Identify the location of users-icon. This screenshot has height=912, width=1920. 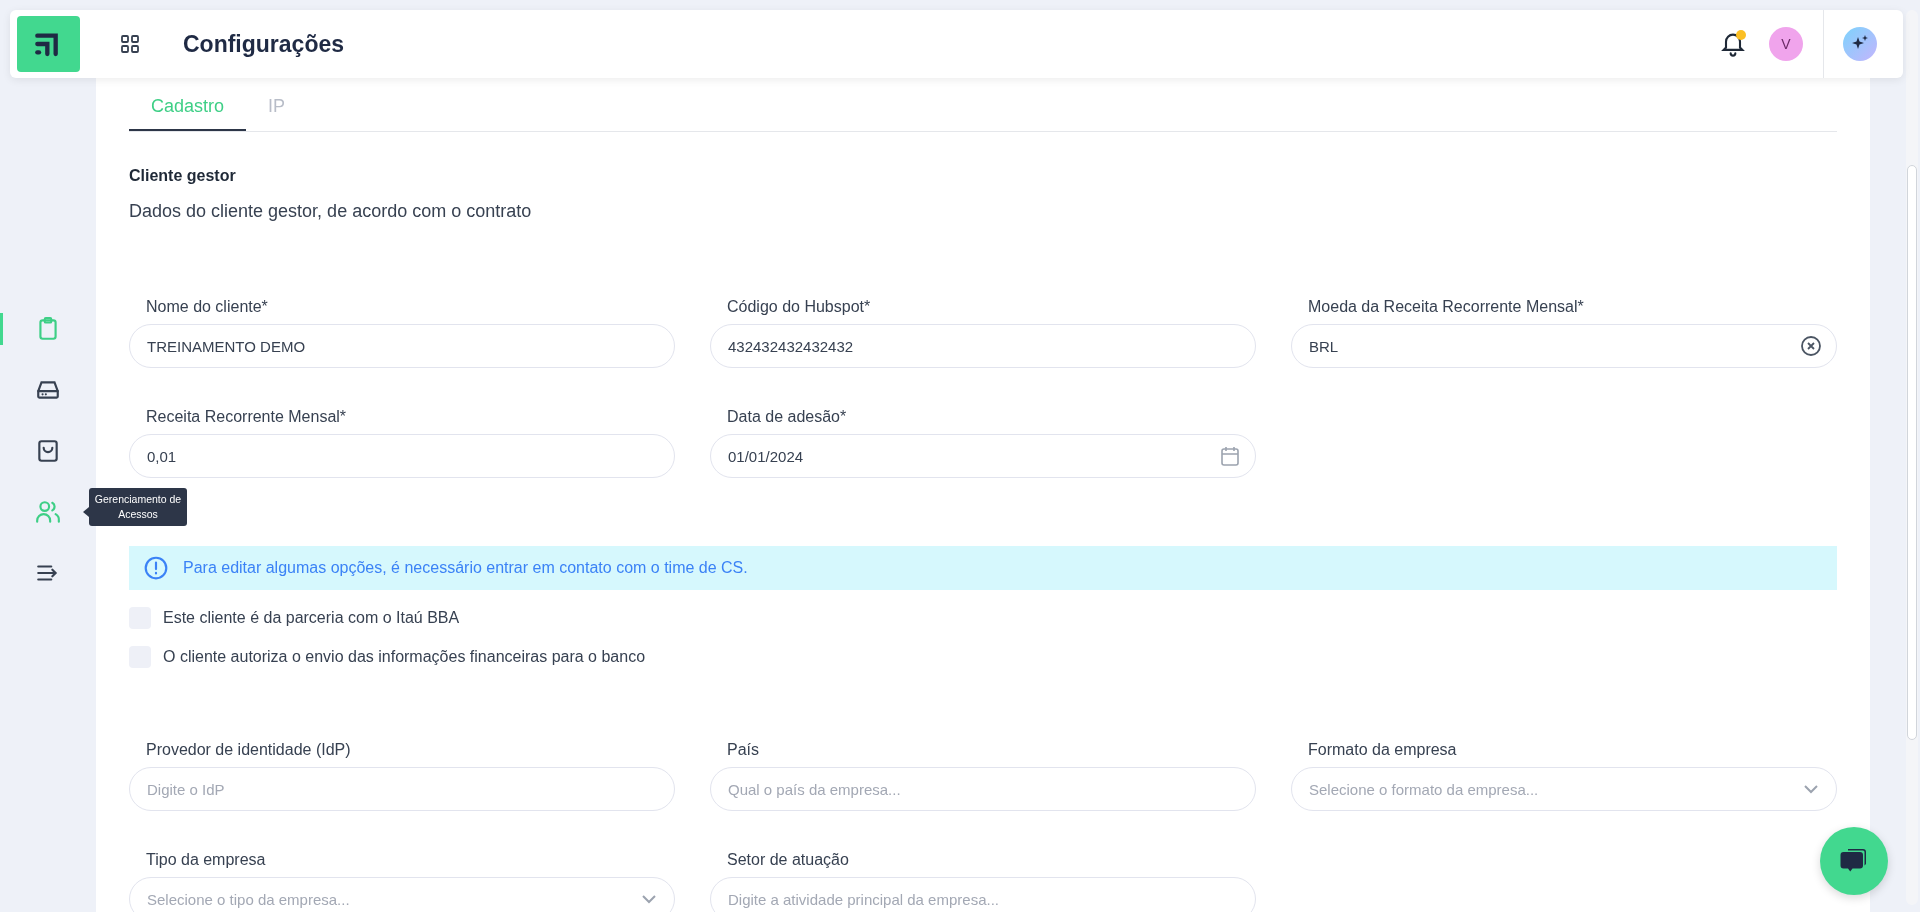
(48, 512).